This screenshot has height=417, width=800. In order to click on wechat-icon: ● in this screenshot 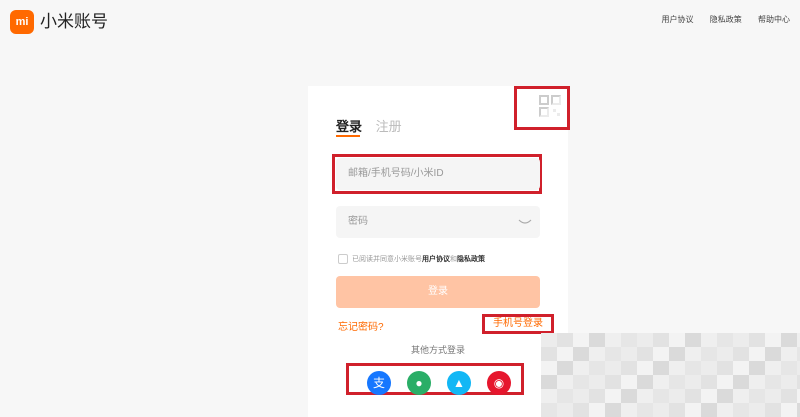, I will do `click(419, 383)`.